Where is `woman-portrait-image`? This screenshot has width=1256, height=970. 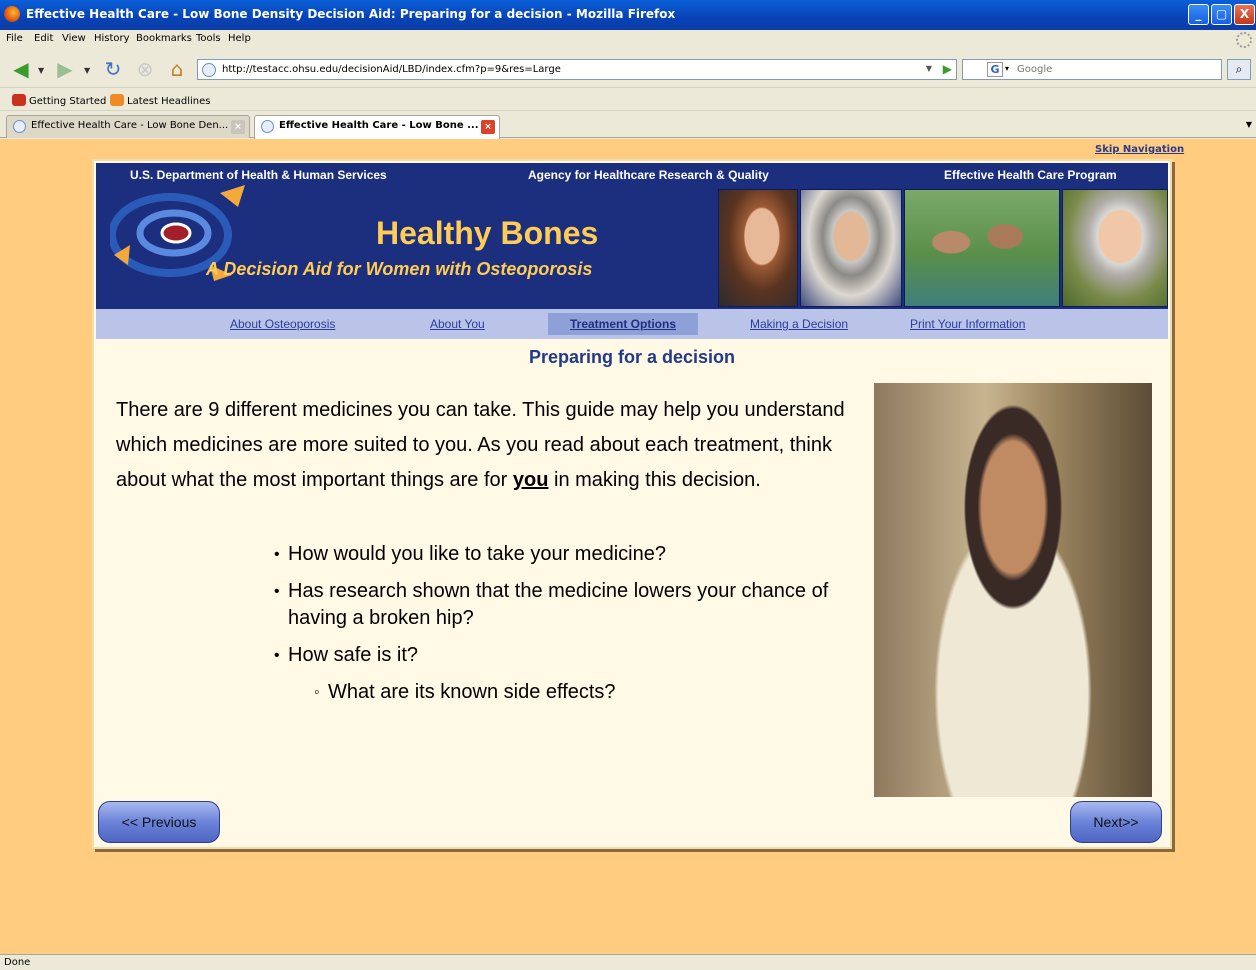 woman-portrait-image is located at coordinates (758, 248).